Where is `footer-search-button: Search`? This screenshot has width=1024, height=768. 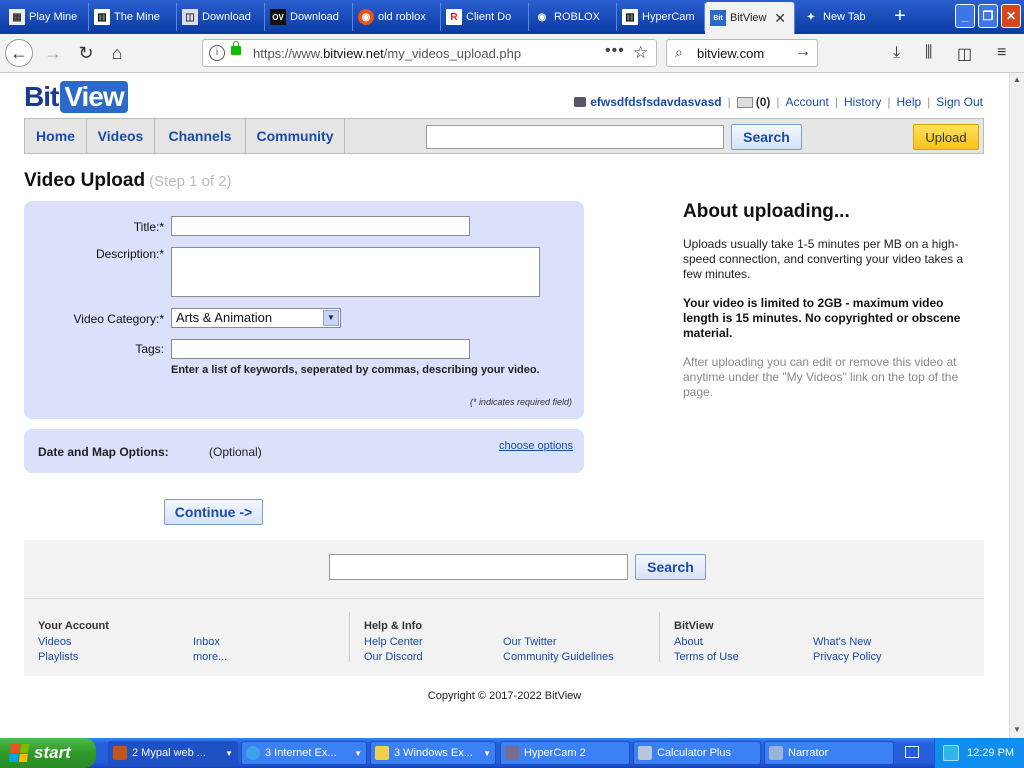 footer-search-button: Search is located at coordinates (670, 567).